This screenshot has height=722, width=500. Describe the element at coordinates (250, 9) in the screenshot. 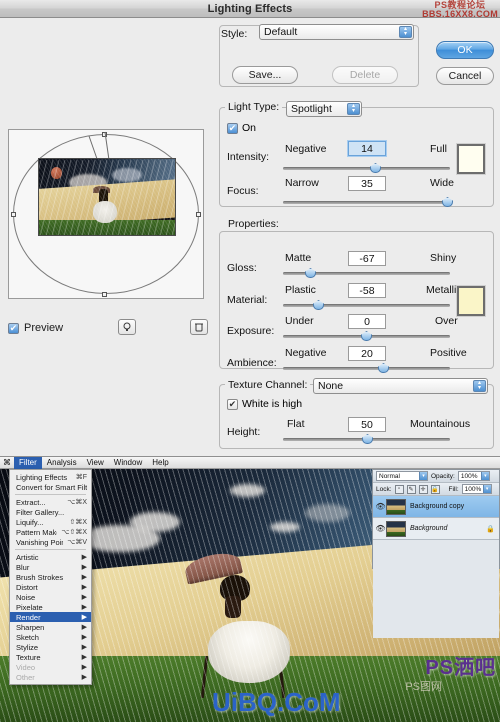

I see `dialog-titlebar: Lighting Effects PS教程论坛 BBS.16XX8.COM` at that location.